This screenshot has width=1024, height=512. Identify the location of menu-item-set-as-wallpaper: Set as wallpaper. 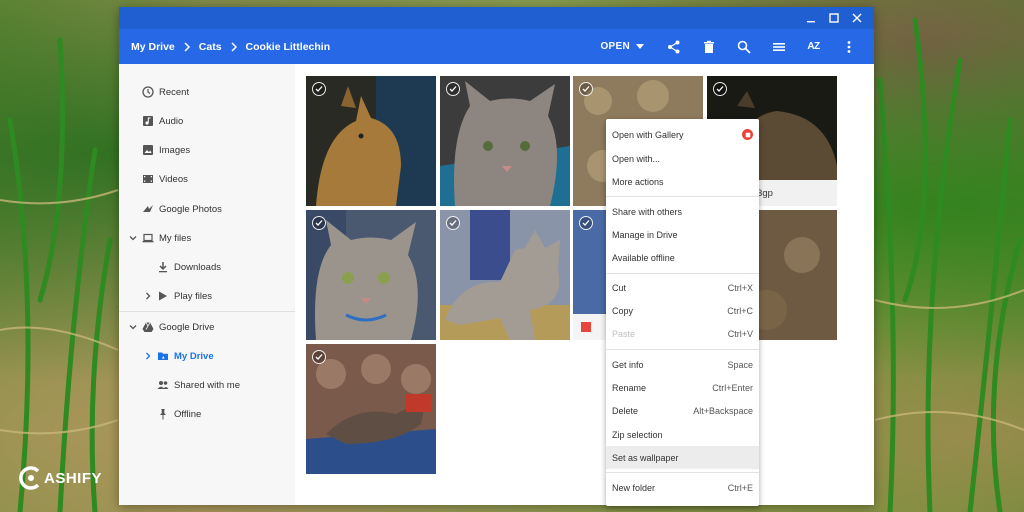
(682, 457).